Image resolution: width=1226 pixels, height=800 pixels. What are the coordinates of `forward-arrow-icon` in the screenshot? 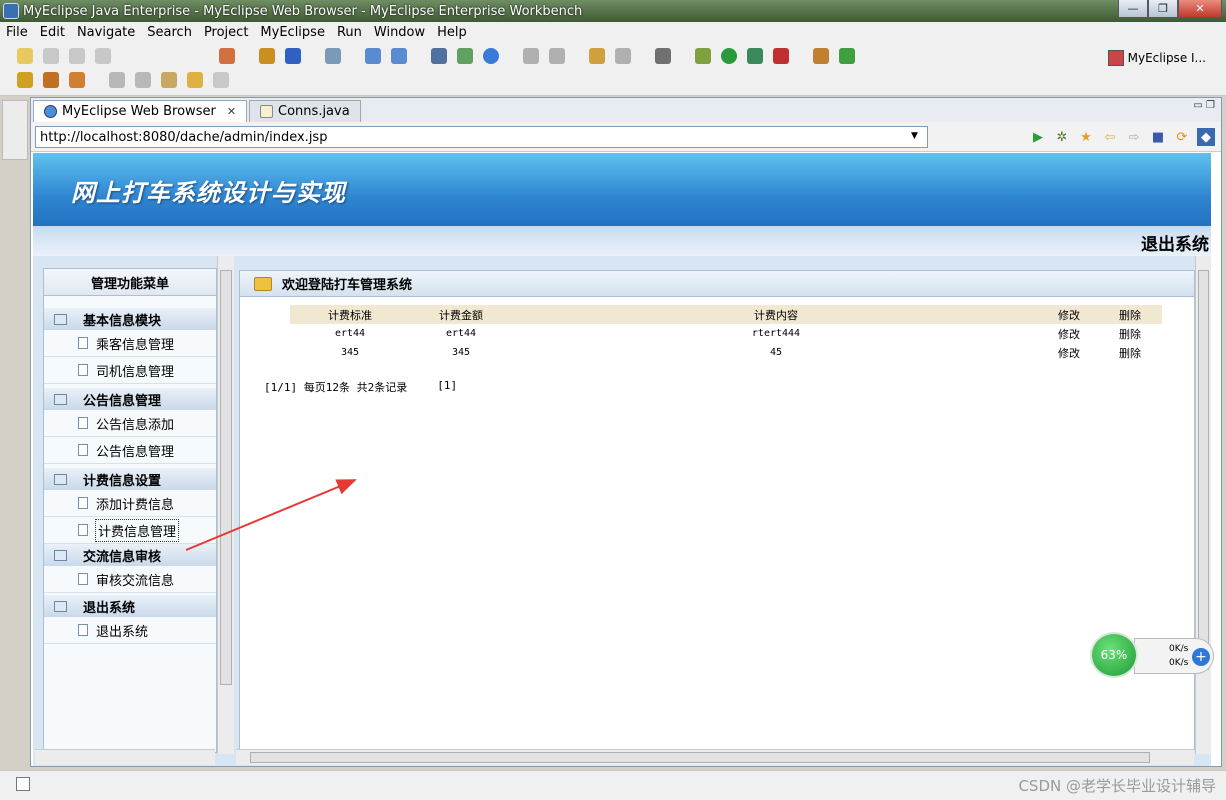 It's located at (221, 80).